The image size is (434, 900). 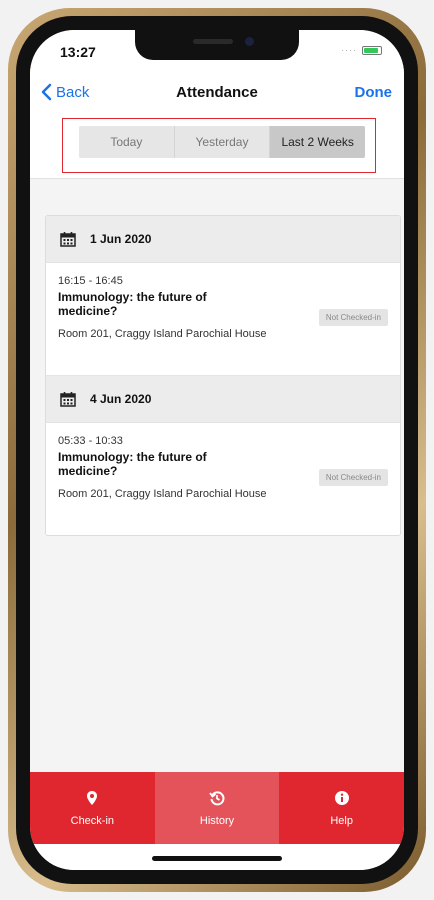 What do you see at coordinates (342, 799) in the screenshot?
I see `info-icon` at bounding box center [342, 799].